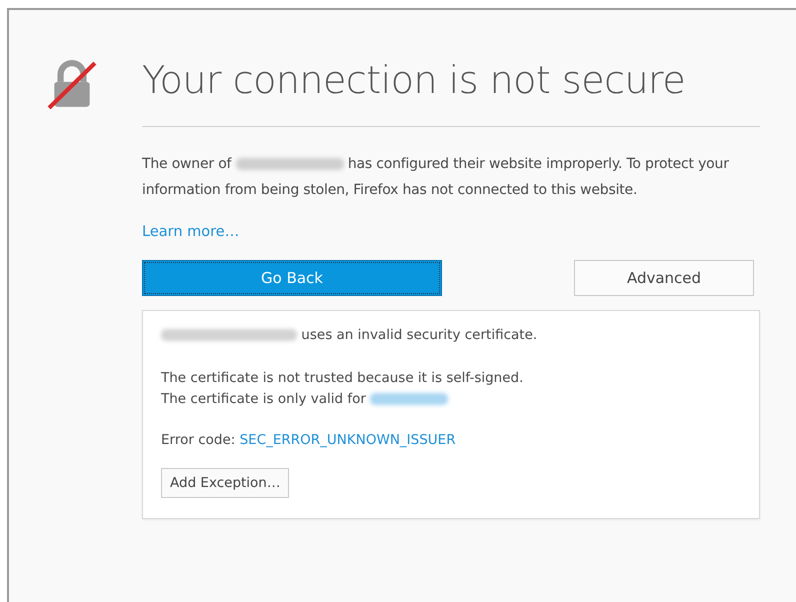  I want to click on page-title: Your connection is not secure, so click(414, 80).